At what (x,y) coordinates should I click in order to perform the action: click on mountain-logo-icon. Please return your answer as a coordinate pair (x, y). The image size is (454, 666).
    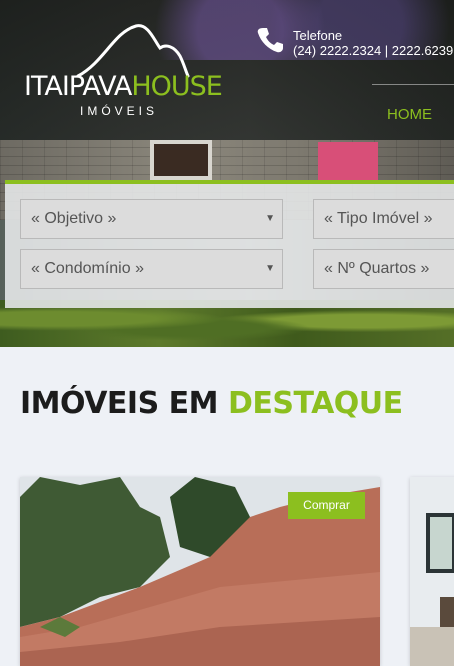
    Looking at the image, I should click on (133, 51).